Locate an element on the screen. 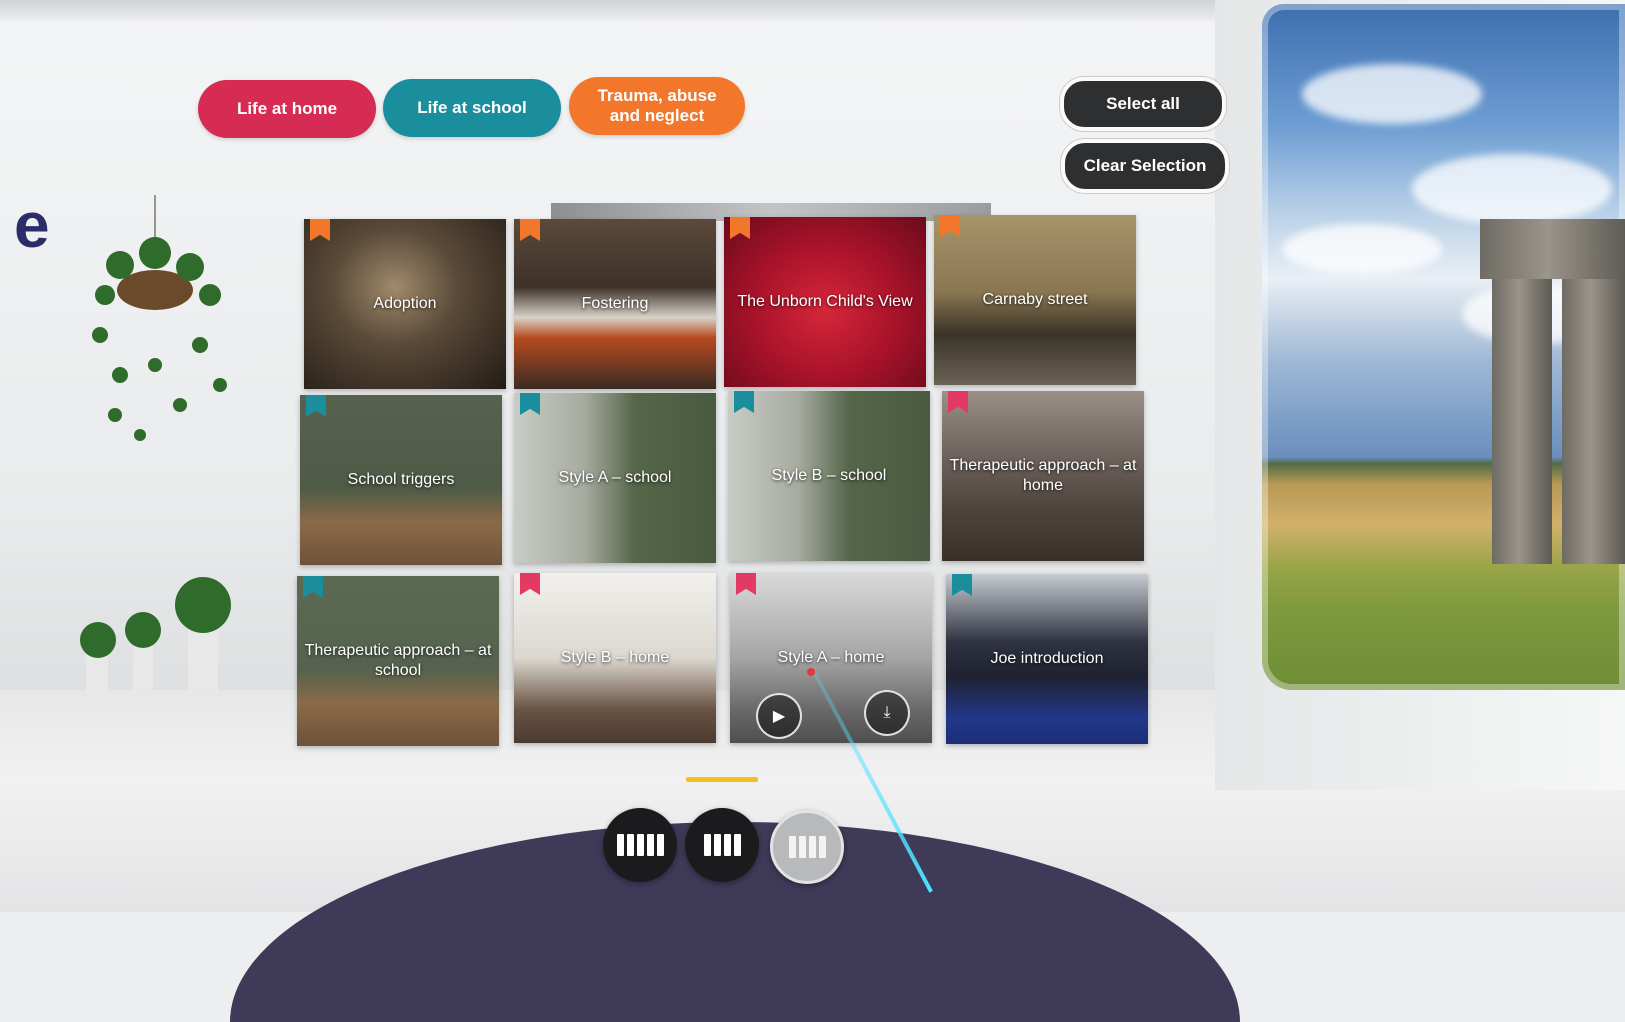 Image resolution: width=1625 pixels, height=1022 pixels. tile-title: Carnaby street is located at coordinates (1035, 299).